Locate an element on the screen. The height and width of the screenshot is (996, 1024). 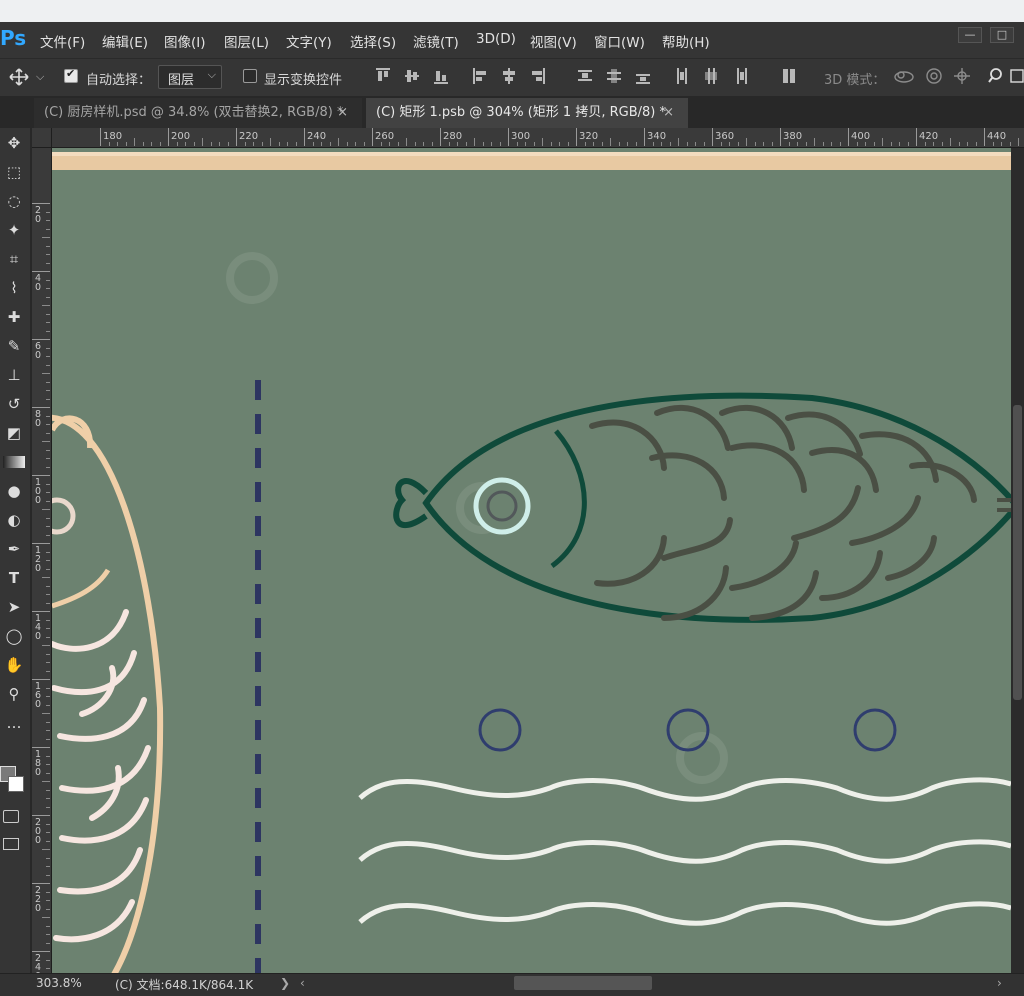
restore-button: □ is located at coordinates (1002, 35).